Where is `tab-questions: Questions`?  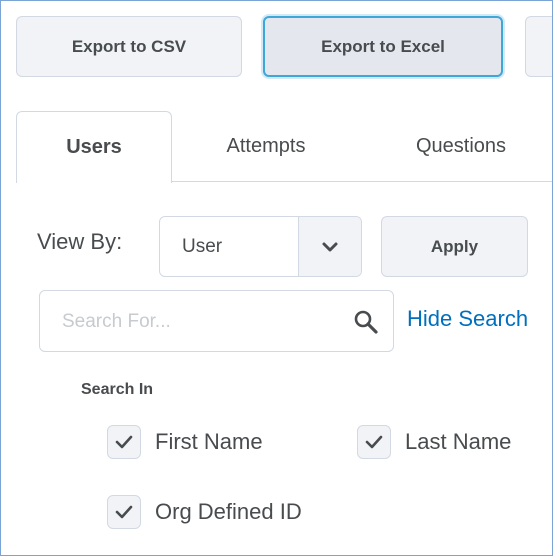
tab-questions: Questions is located at coordinates (461, 146).